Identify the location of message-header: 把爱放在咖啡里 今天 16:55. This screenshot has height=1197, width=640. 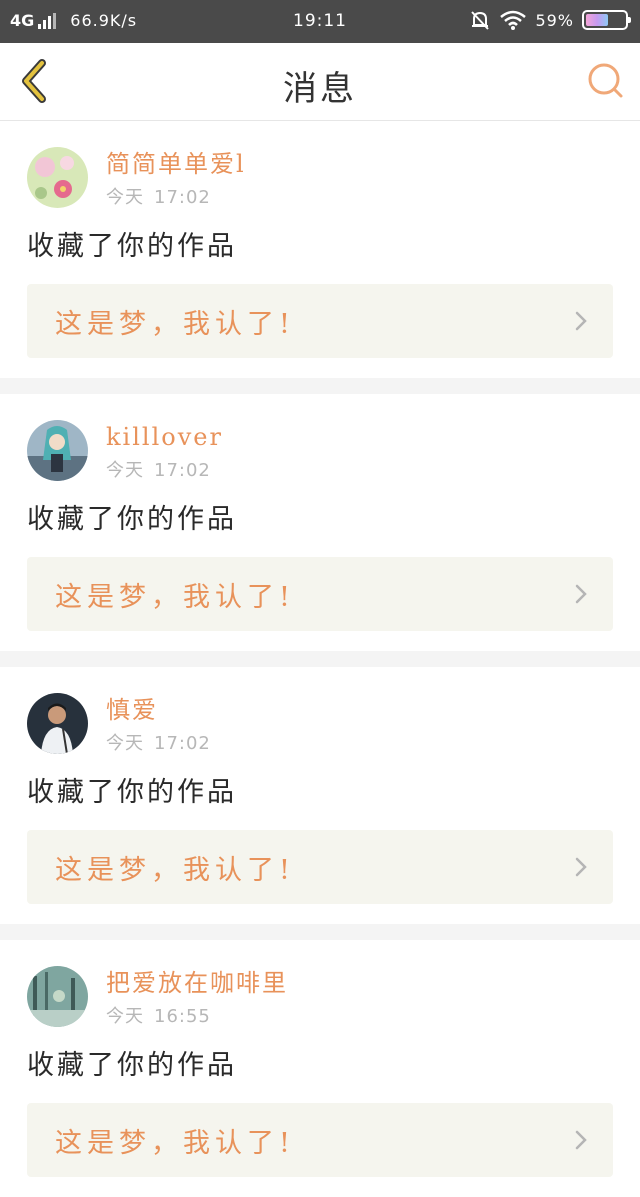
(320, 997).